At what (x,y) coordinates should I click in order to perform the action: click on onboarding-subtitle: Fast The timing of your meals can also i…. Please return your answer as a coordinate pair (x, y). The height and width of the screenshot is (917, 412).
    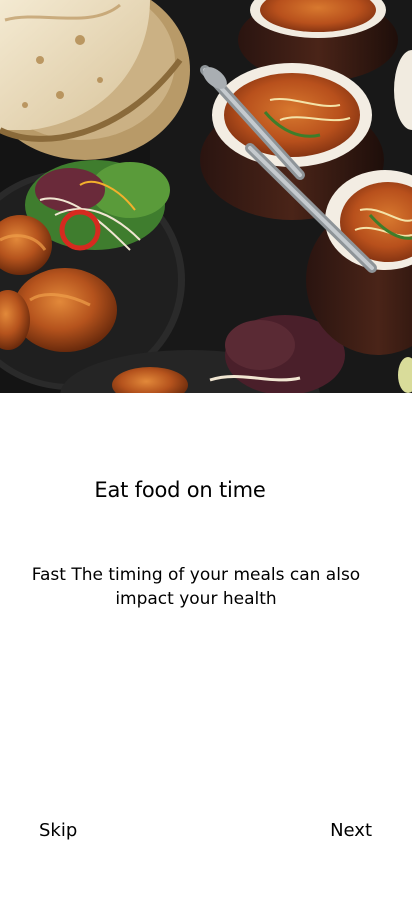
    Looking at the image, I should click on (196, 587).